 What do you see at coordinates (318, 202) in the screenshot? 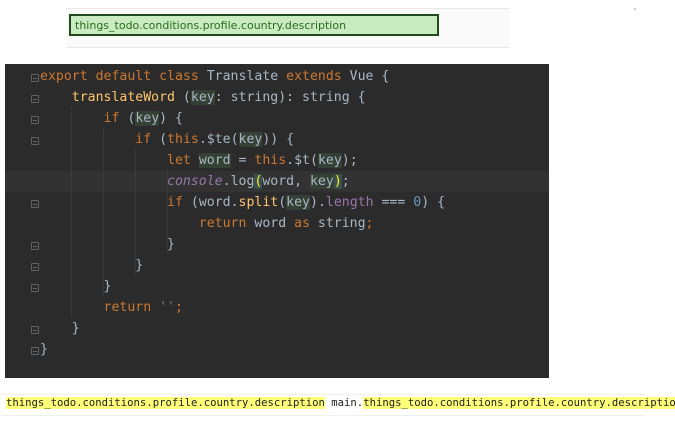
I see `code-token: ).` at bounding box center [318, 202].